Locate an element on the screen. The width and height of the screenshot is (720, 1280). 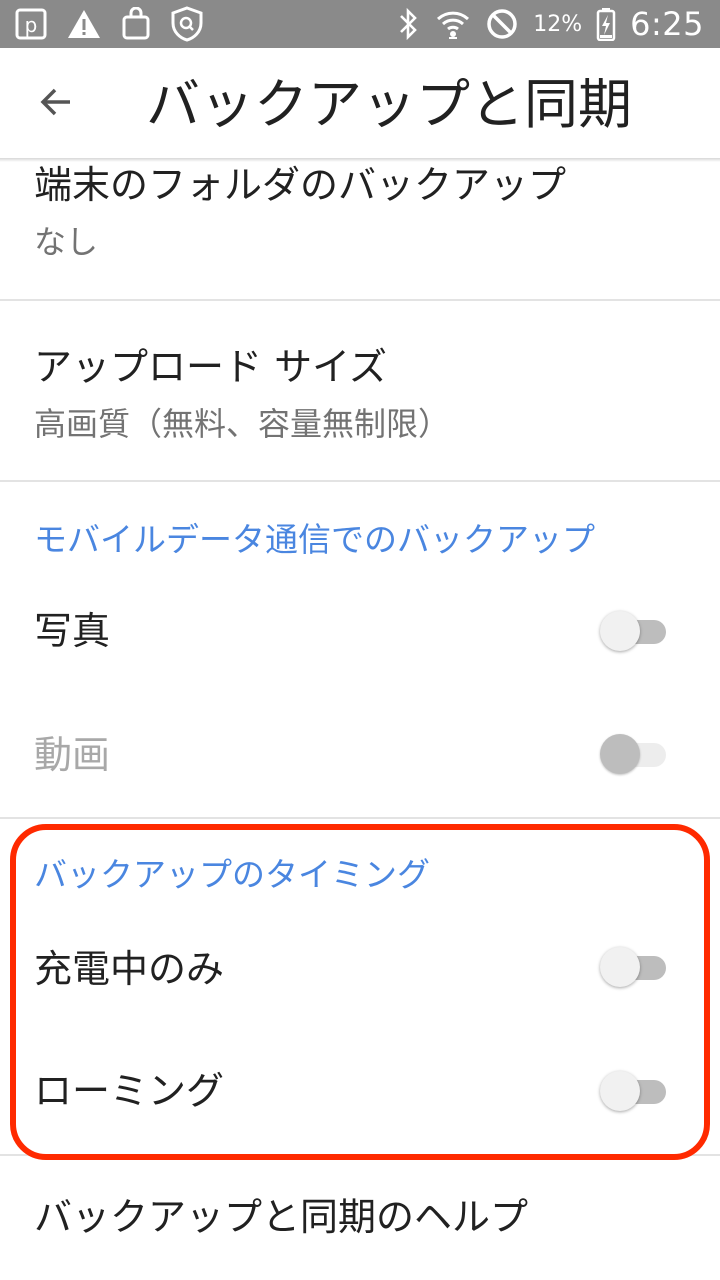
status-time: 6:25 is located at coordinates (667, 24).